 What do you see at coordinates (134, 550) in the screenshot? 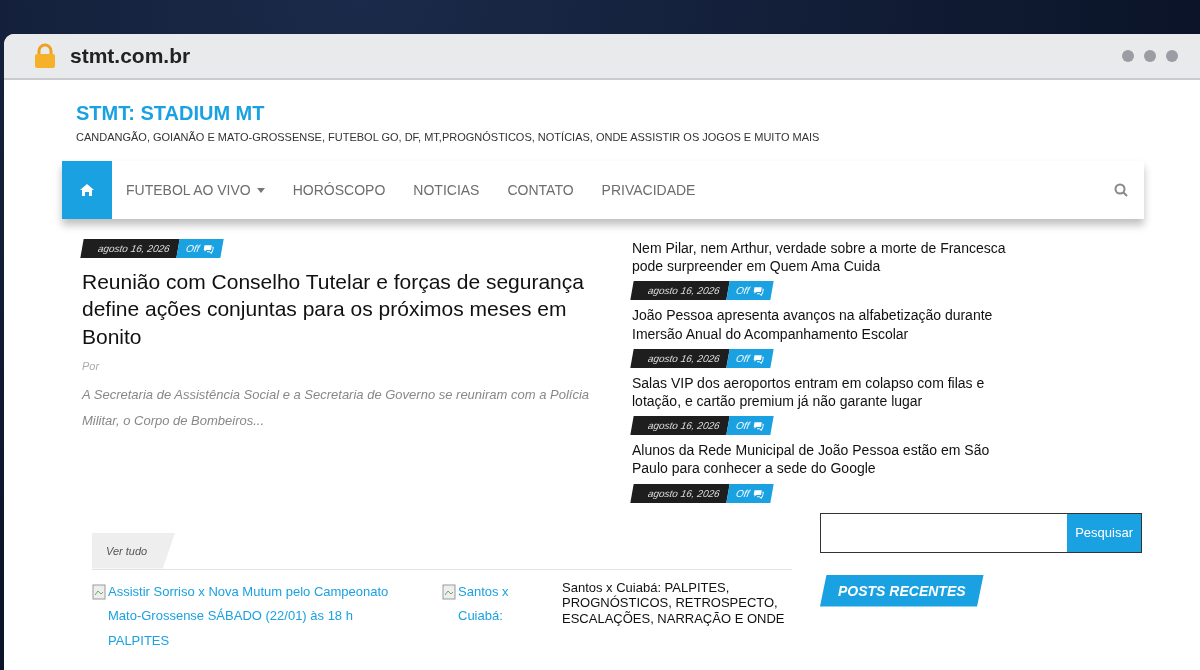
I see `view-all-tab: Ver tudo` at bounding box center [134, 550].